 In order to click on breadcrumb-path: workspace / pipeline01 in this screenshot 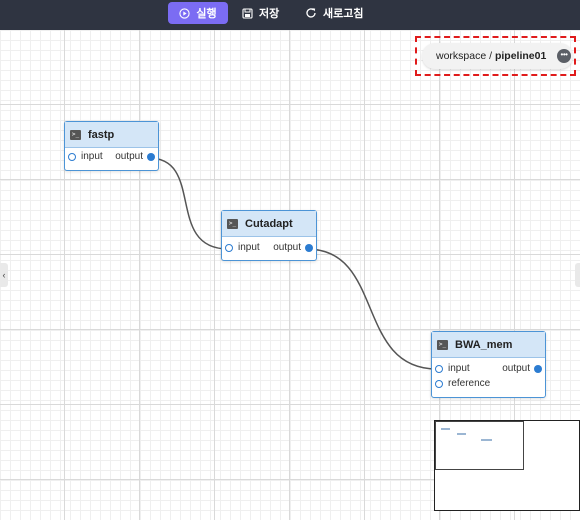, I will do `click(491, 56)`.